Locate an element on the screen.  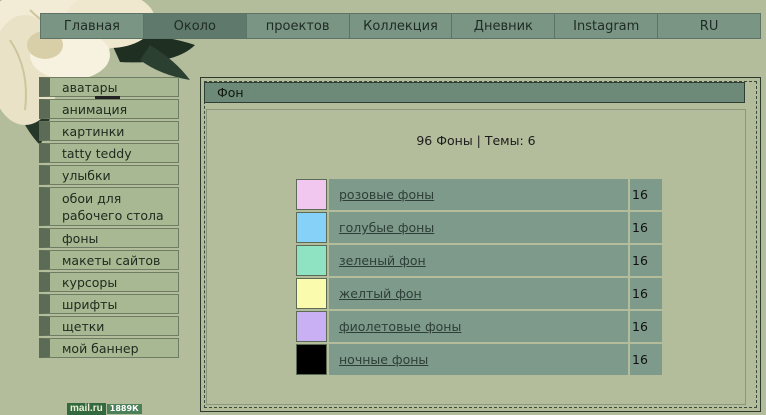
nav-home: Главная is located at coordinates (91, 26).